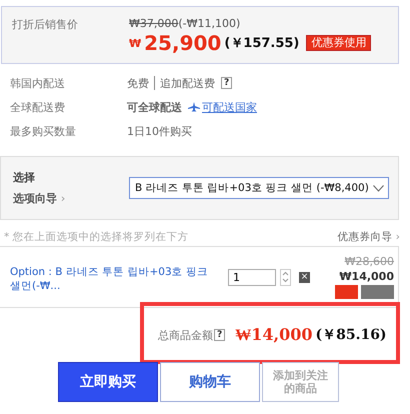  I want to click on converted-price: (￥157.55), so click(262, 43).